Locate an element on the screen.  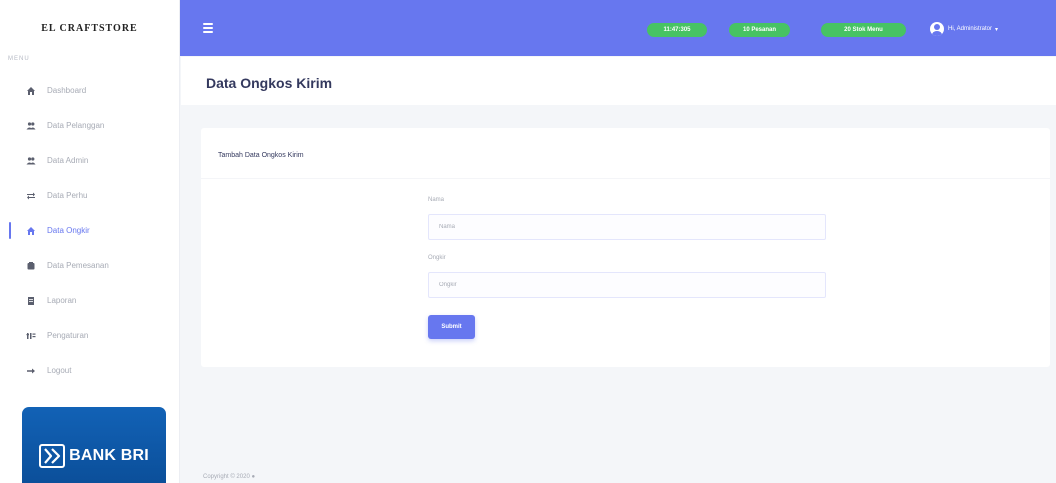
card-title: Tambah Data Ongkos Kirim is located at coordinates (261, 155).